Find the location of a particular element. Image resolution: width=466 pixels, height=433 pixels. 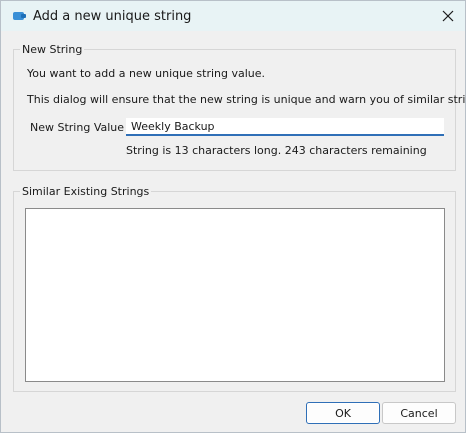

title-bar: Add a new unique string is located at coordinates (233, 16).